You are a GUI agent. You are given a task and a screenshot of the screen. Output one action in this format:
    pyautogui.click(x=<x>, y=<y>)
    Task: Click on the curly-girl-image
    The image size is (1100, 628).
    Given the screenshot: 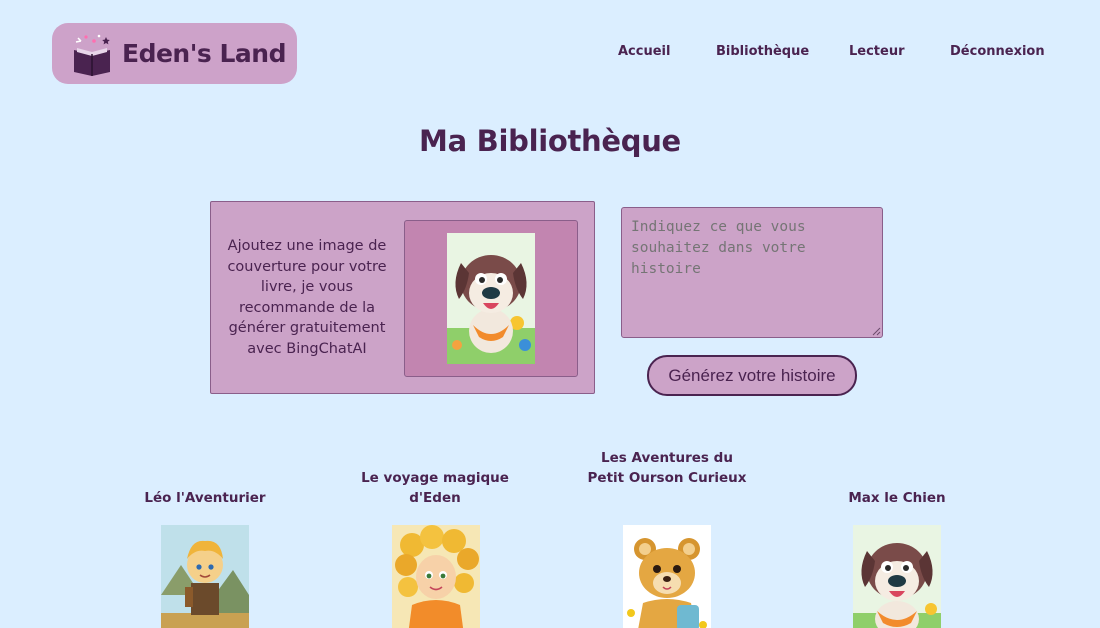 What is the action you would take?
    pyautogui.click(x=436, y=576)
    